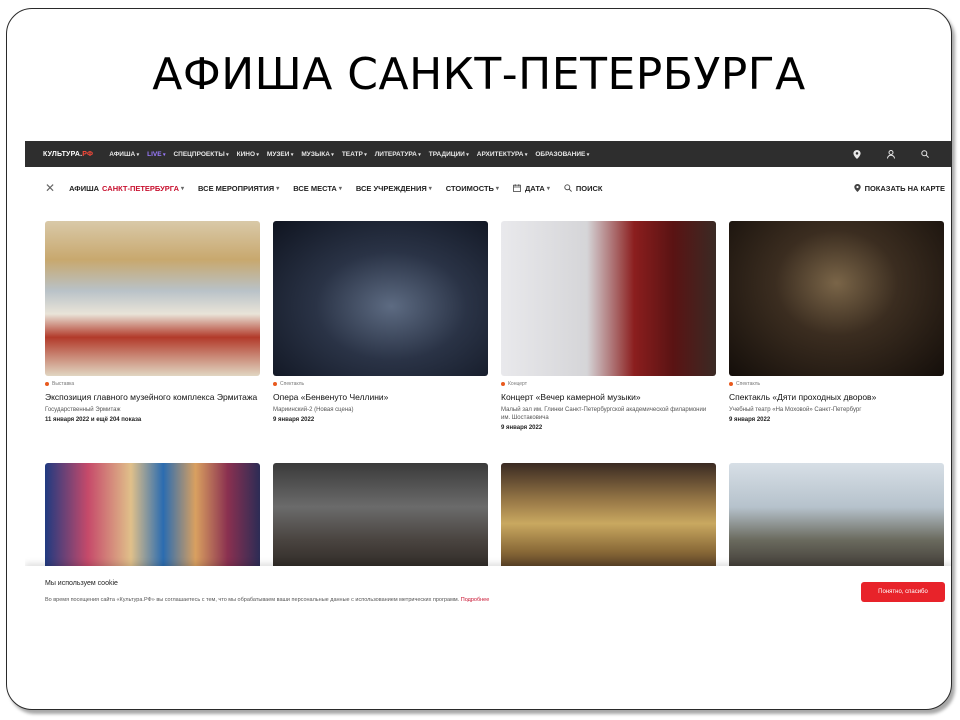 The width and height of the screenshot is (960, 720). Describe the element at coordinates (517, 188) in the screenshot. I see `calendar-icon` at that location.